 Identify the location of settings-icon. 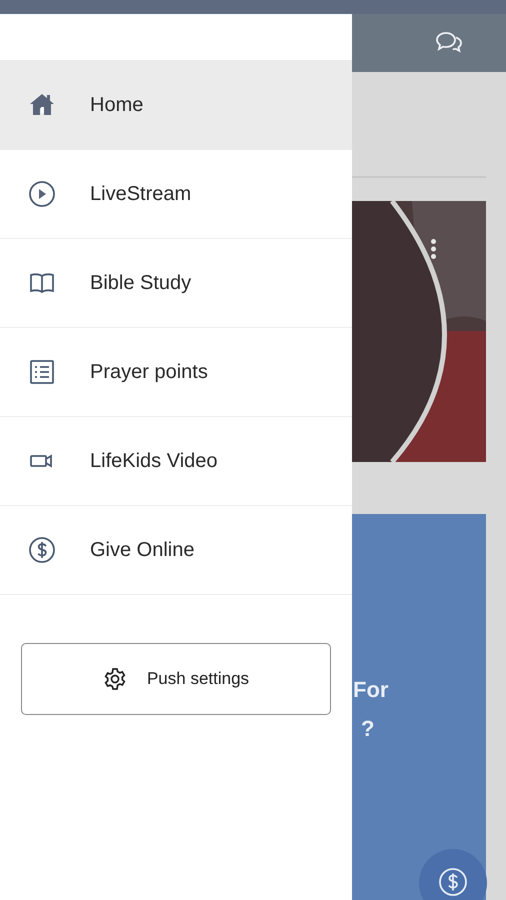
(114, 679).